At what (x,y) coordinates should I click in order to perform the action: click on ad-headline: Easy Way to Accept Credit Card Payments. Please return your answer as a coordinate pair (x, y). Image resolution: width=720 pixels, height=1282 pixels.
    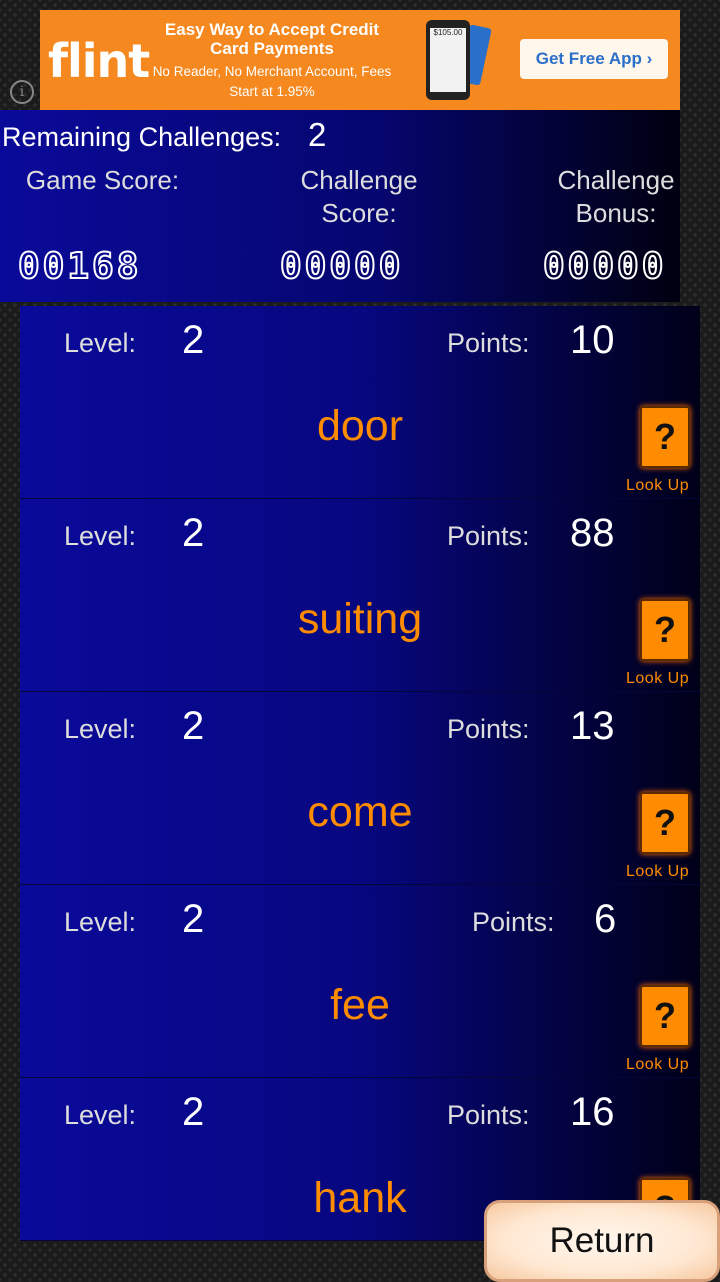
    Looking at the image, I should click on (272, 39).